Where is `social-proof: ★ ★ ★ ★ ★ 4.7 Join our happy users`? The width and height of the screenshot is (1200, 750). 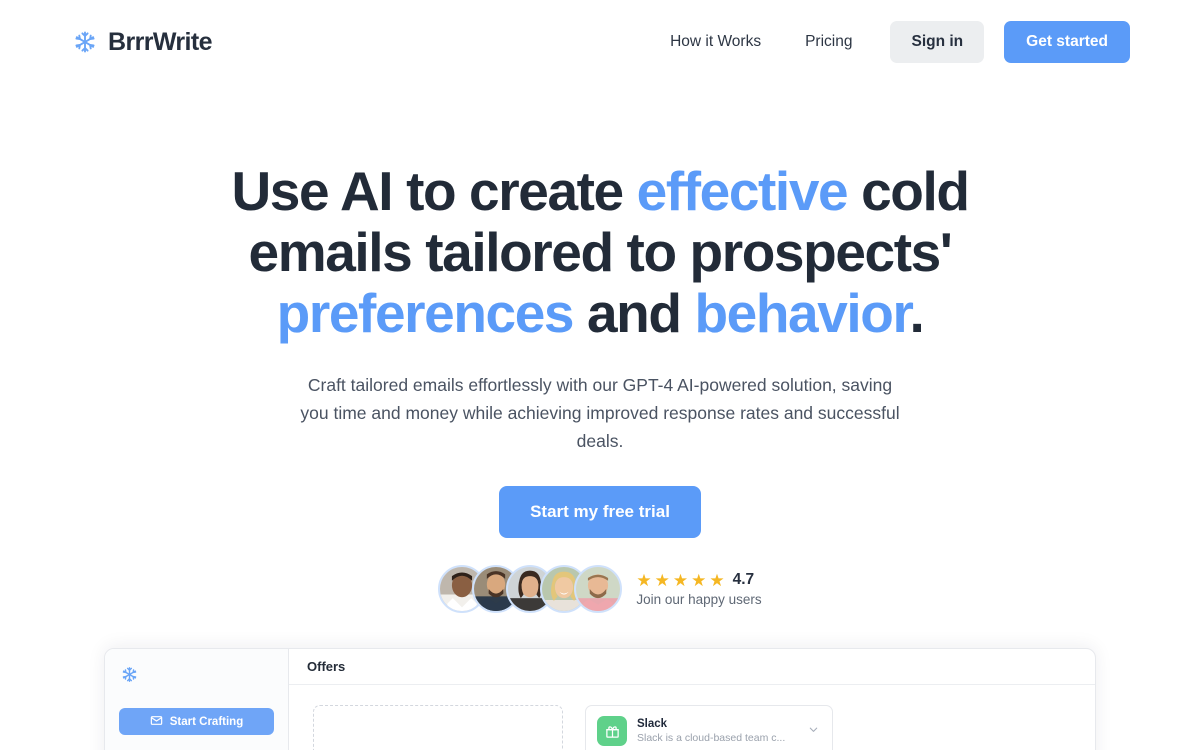 social-proof: ★ ★ ★ ★ ★ 4.7 Join our happy users is located at coordinates (600, 589).